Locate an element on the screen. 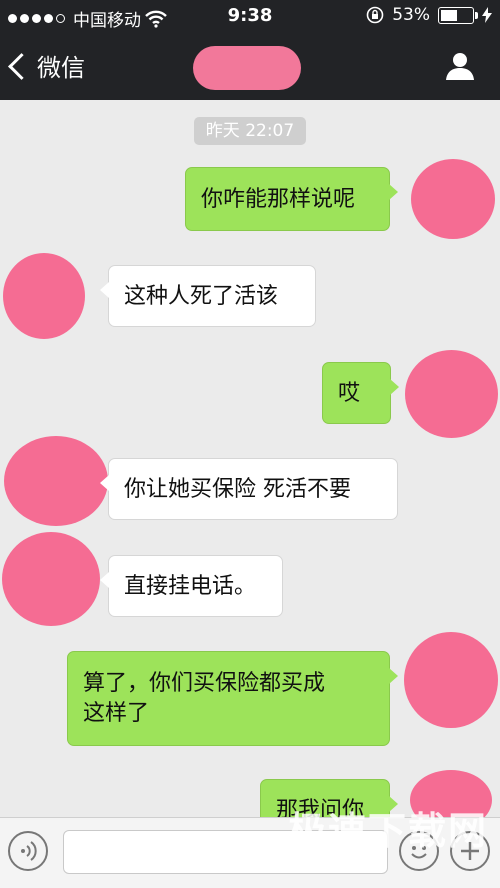 The height and width of the screenshot is (888, 500). battery-icon is located at coordinates (458, 15).